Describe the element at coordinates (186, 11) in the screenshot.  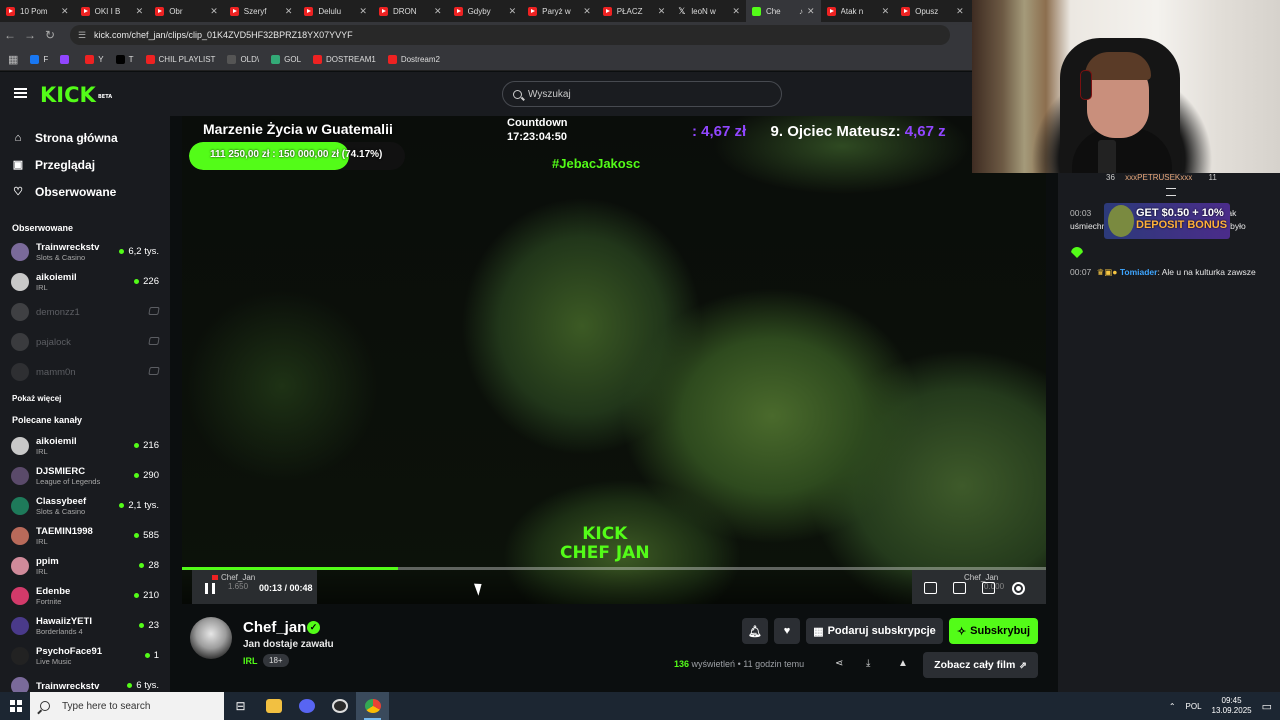
I see `browser-tab: Obr ✕` at that location.